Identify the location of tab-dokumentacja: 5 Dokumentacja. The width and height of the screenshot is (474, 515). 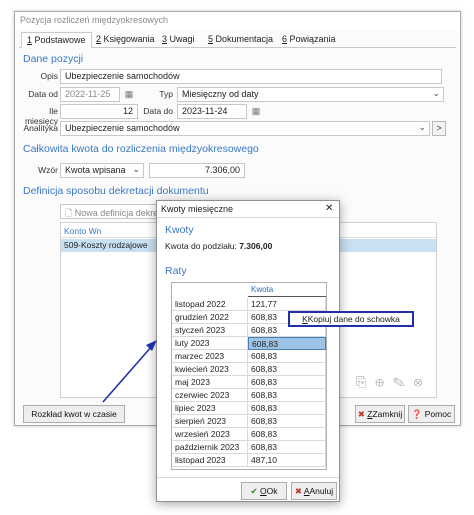
(240, 40).